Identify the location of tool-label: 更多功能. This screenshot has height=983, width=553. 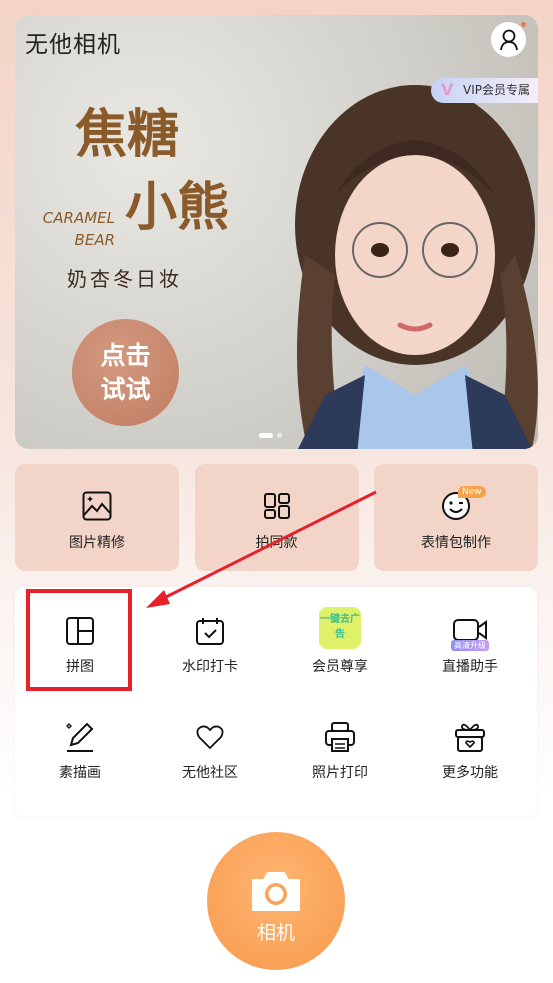
(470, 773).